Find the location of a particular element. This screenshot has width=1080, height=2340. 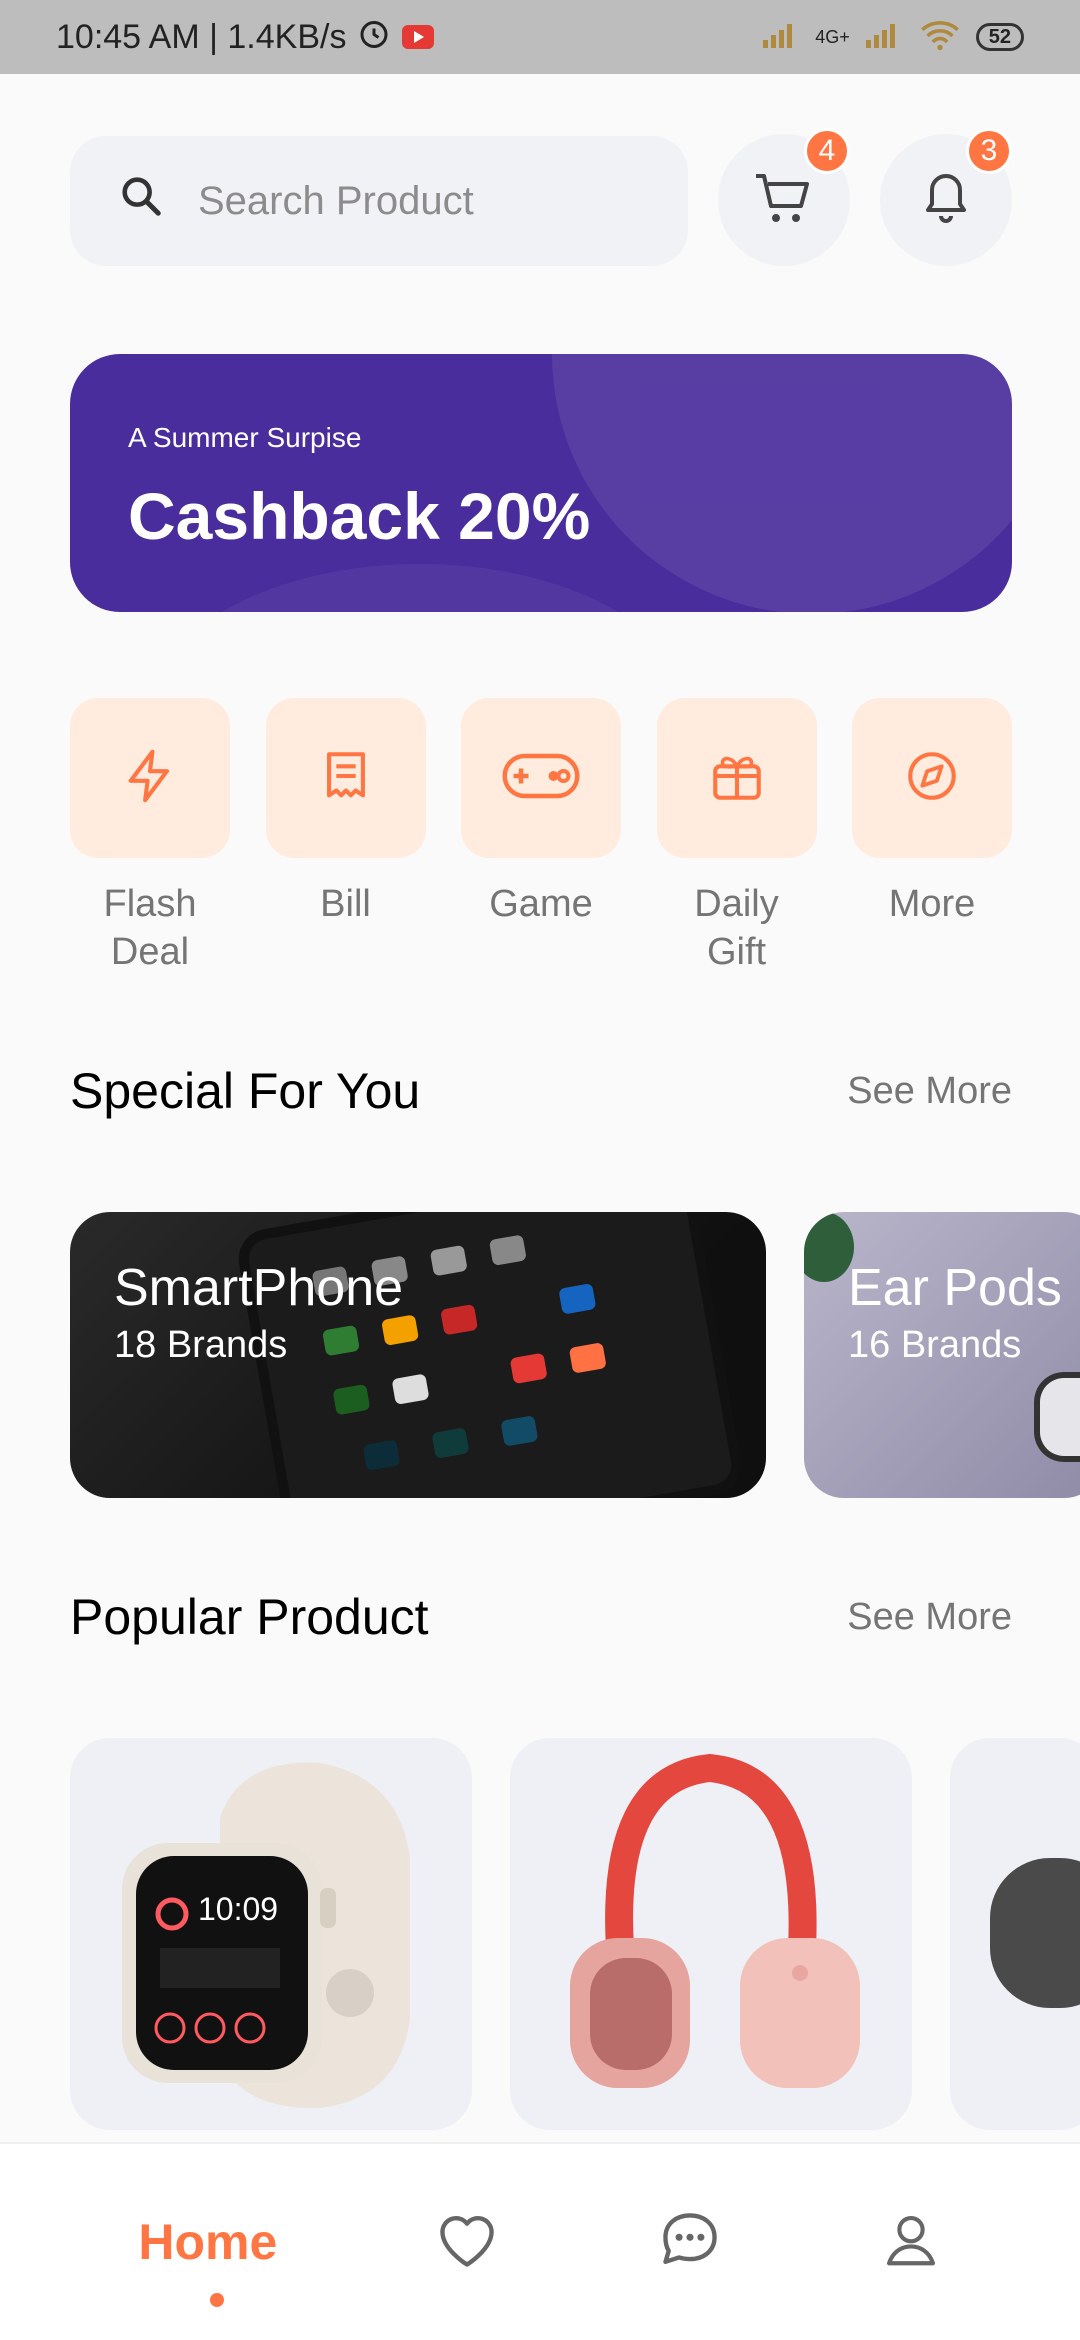

status-bar: 10:45 AM | 1.4KB/s 4G+ 52 is located at coordinates (540, 37).